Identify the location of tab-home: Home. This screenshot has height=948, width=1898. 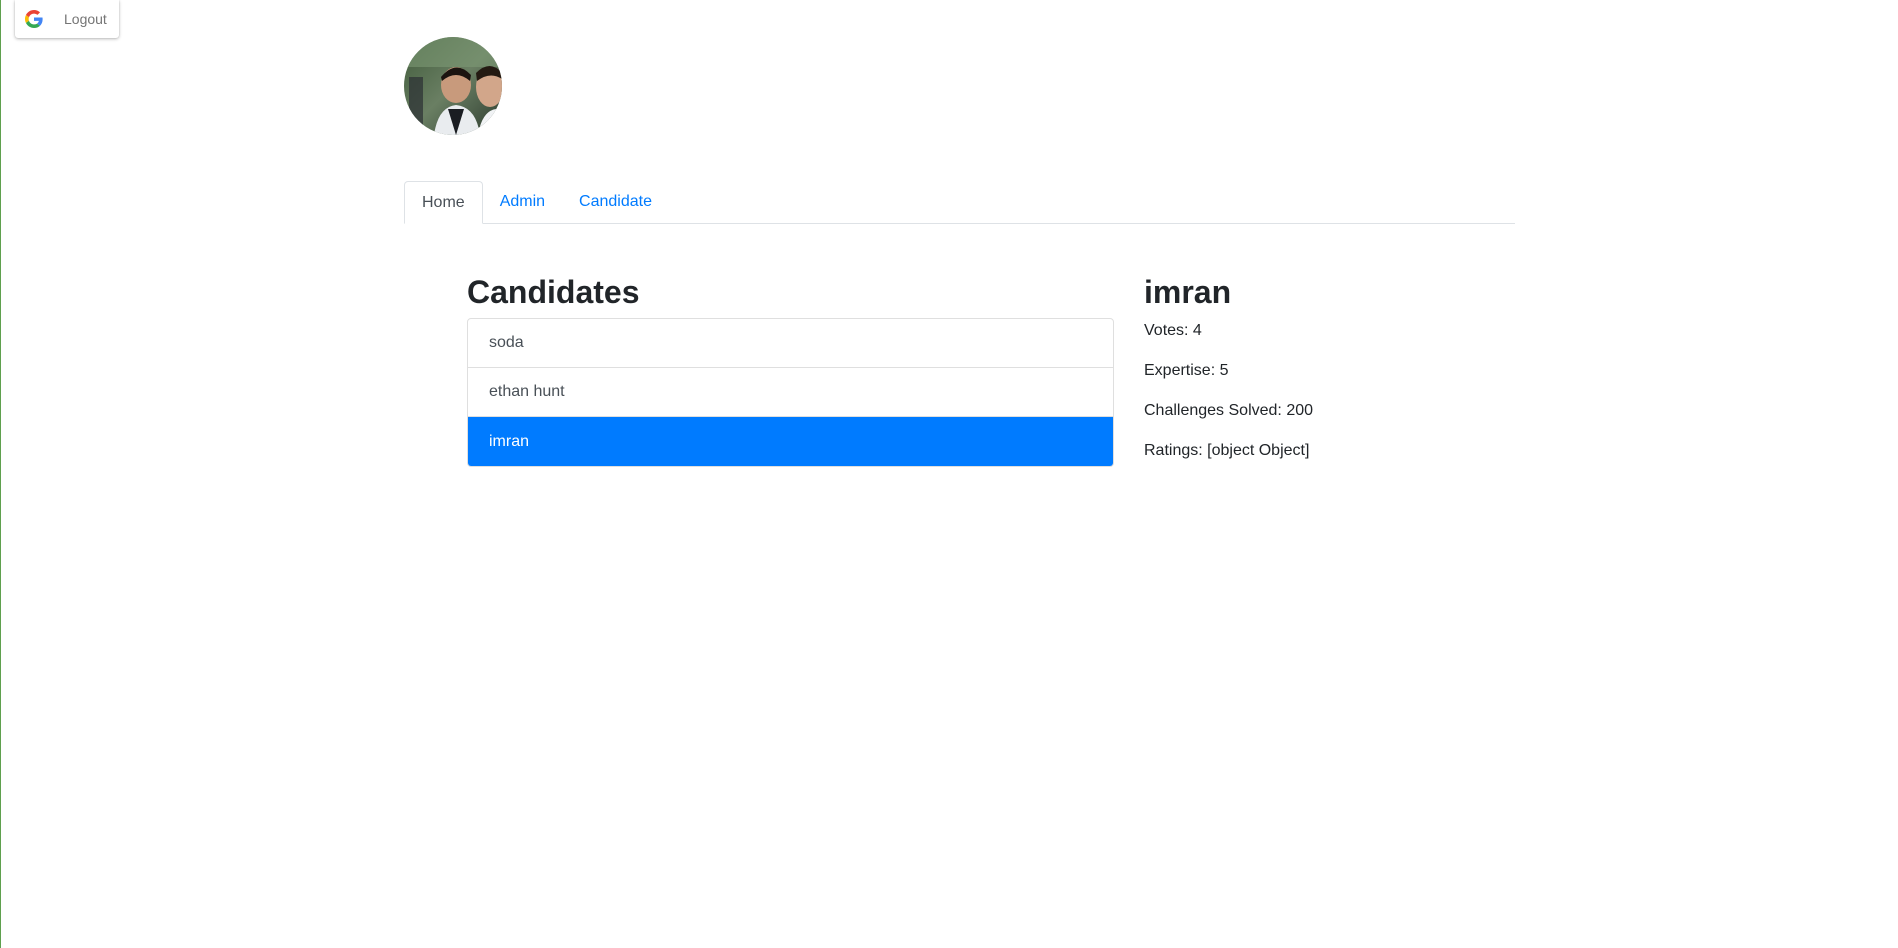
(443, 202).